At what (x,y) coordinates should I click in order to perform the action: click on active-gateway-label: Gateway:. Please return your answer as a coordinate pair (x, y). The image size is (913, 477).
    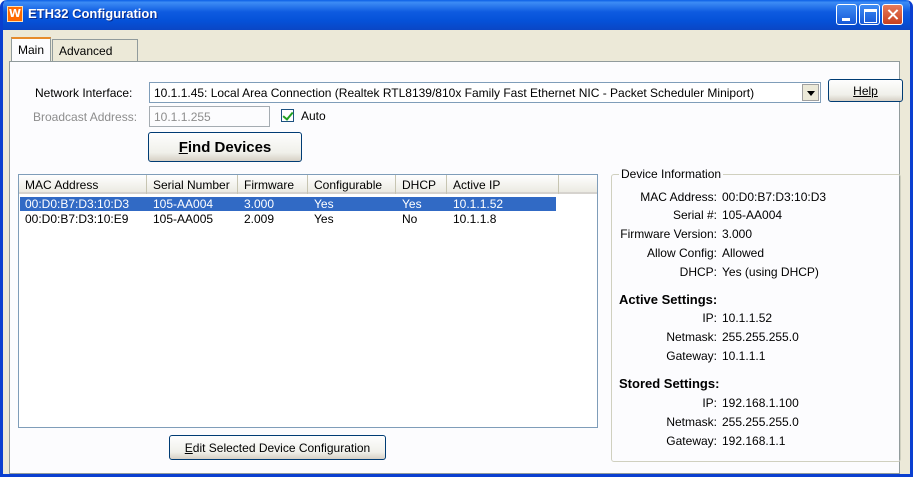
    Looking at the image, I should click on (691, 356).